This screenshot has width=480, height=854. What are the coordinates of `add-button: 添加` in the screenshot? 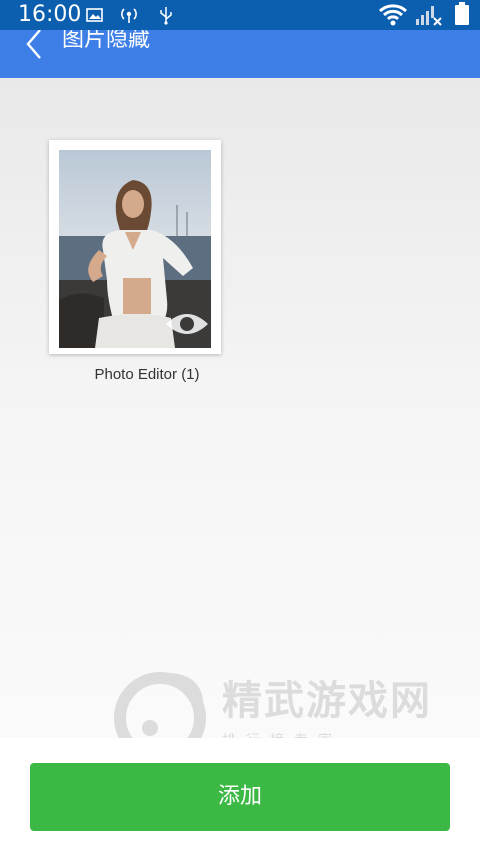 It's located at (240, 797).